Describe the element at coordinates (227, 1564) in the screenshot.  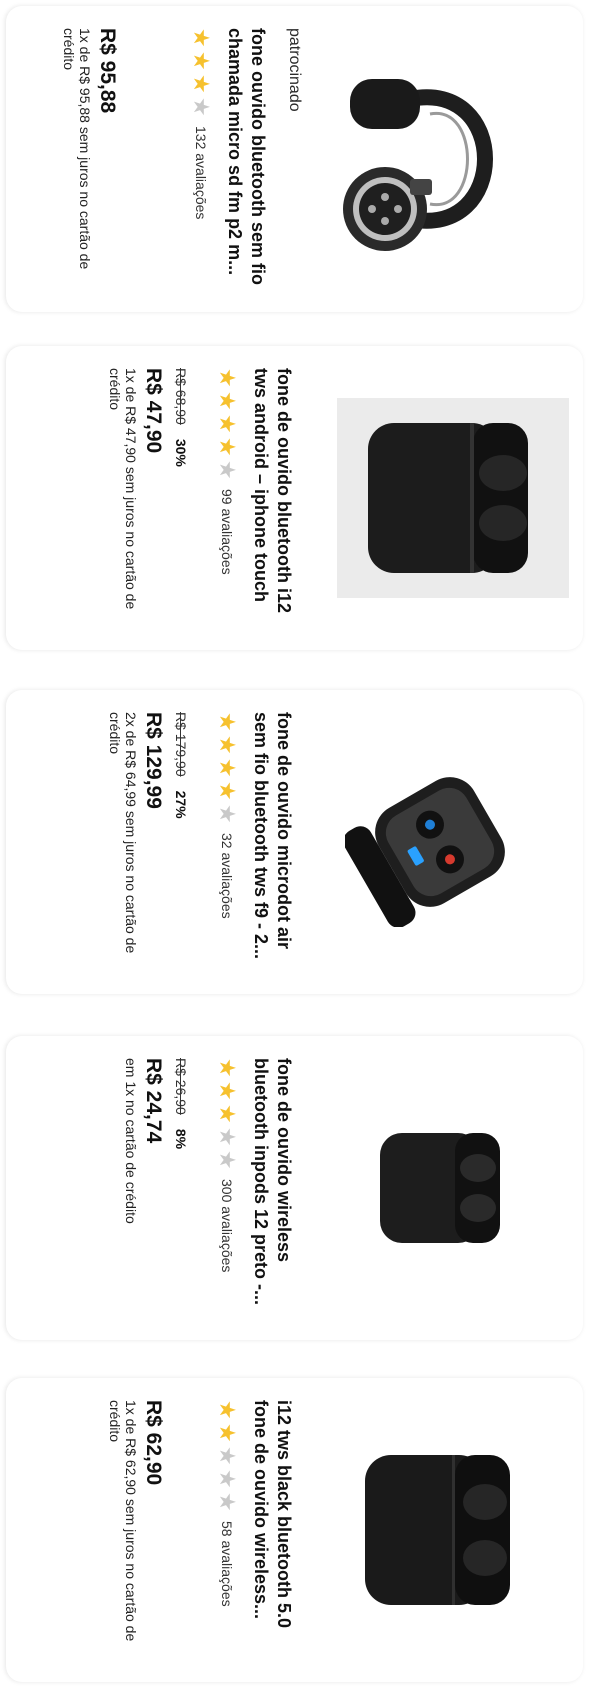
I see `review-count: 58 avaliações` at that location.